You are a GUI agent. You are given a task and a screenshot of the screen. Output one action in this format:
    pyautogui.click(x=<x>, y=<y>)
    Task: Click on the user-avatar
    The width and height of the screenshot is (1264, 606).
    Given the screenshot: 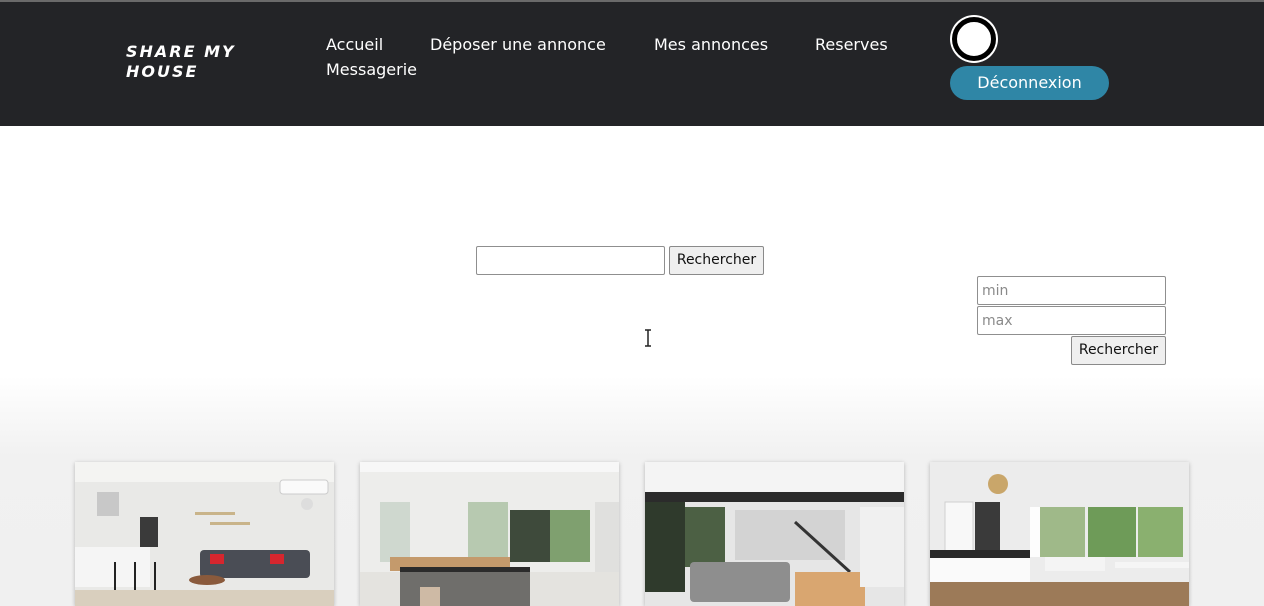 What is the action you would take?
    pyautogui.click(x=974, y=39)
    